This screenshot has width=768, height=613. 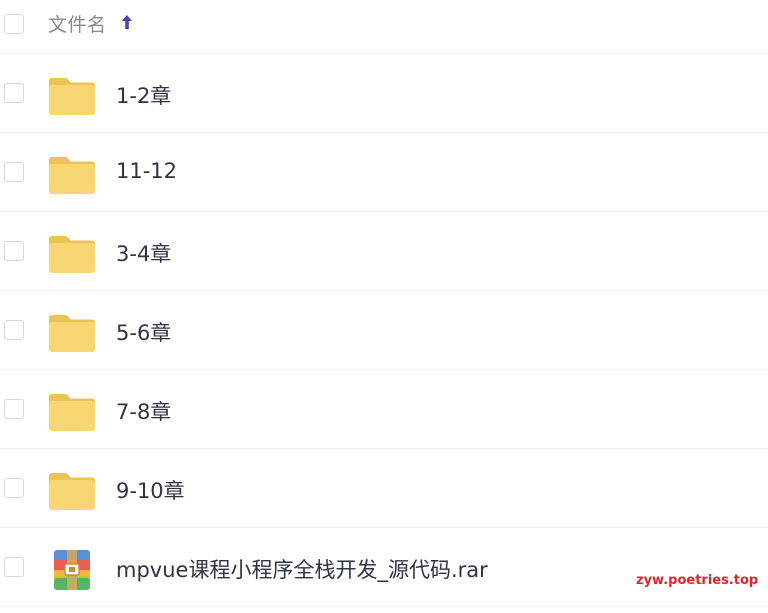 I want to click on watermark: zyw.poetries.top, so click(x=697, y=580).